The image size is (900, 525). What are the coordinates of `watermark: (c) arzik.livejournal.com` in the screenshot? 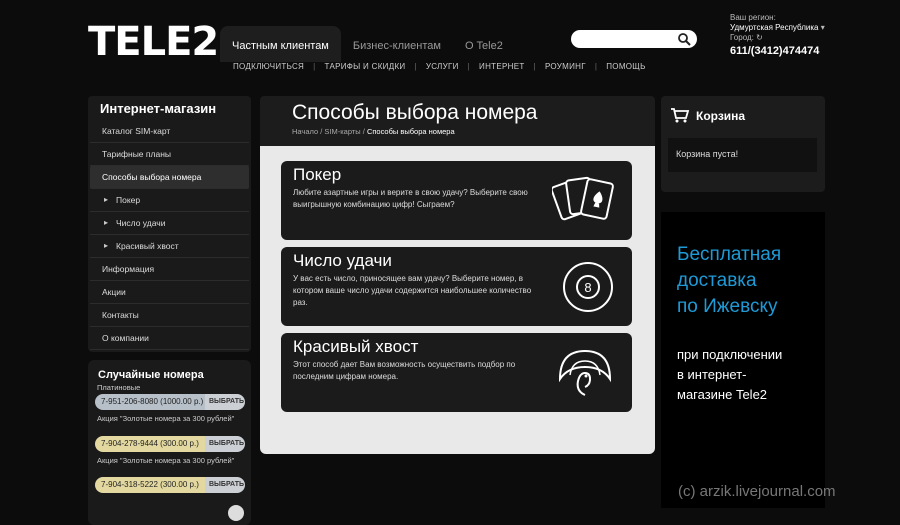 It's located at (757, 491).